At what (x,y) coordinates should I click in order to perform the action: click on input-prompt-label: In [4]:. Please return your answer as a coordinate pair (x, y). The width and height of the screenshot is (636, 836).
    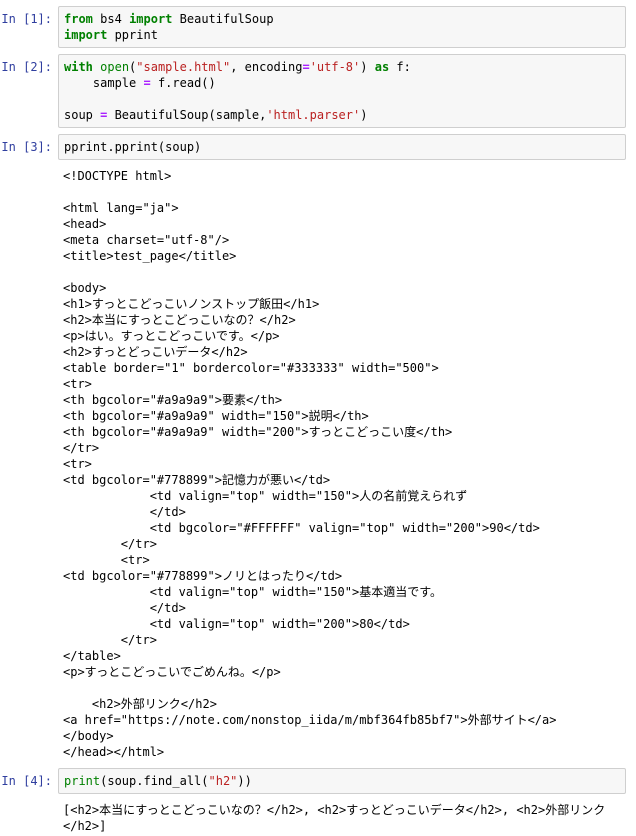
    Looking at the image, I should click on (26, 781).